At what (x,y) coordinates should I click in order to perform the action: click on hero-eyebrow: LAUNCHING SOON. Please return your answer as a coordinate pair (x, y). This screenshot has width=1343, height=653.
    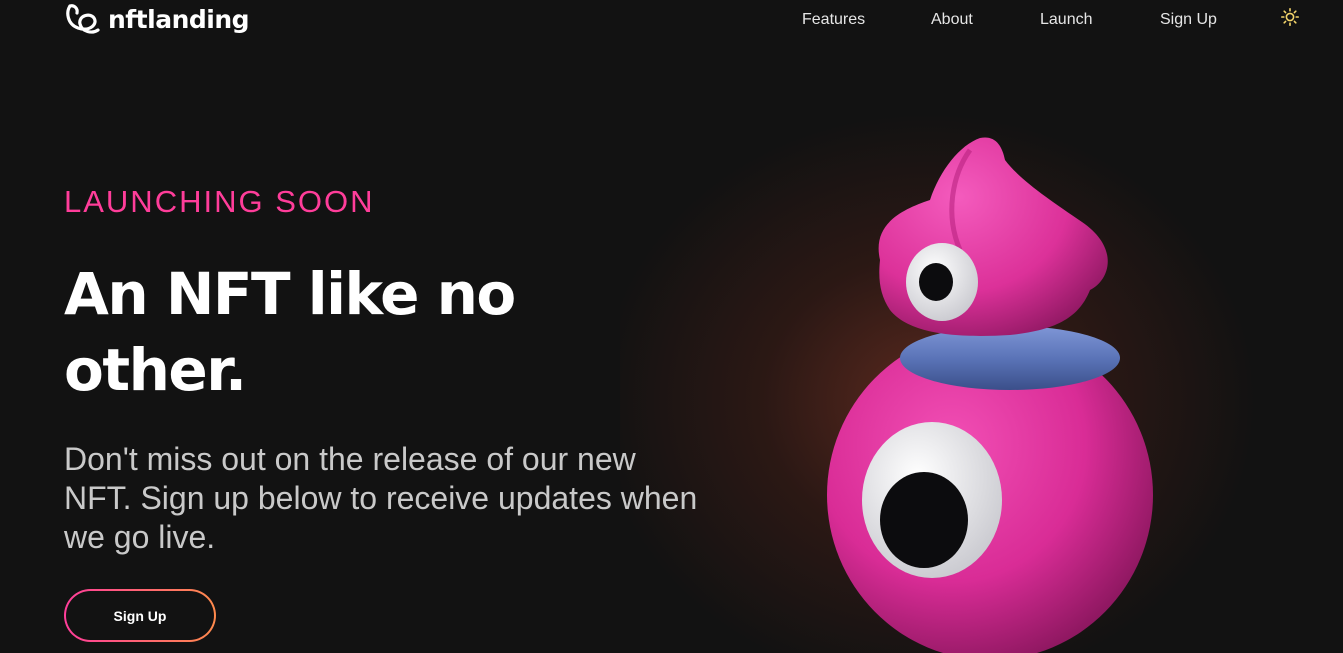
    Looking at the image, I should click on (219, 201).